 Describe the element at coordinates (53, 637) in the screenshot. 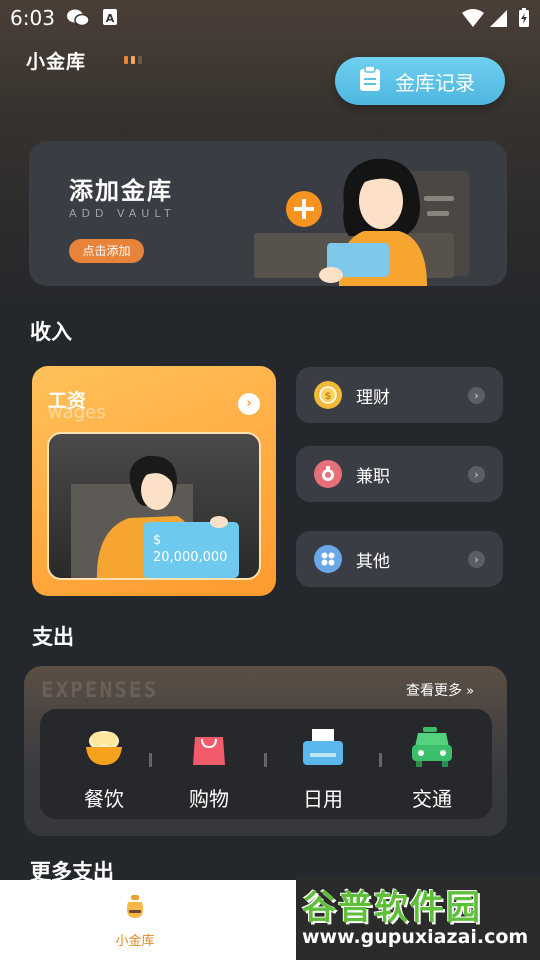

I see `expenses-section-title: 支出` at that location.